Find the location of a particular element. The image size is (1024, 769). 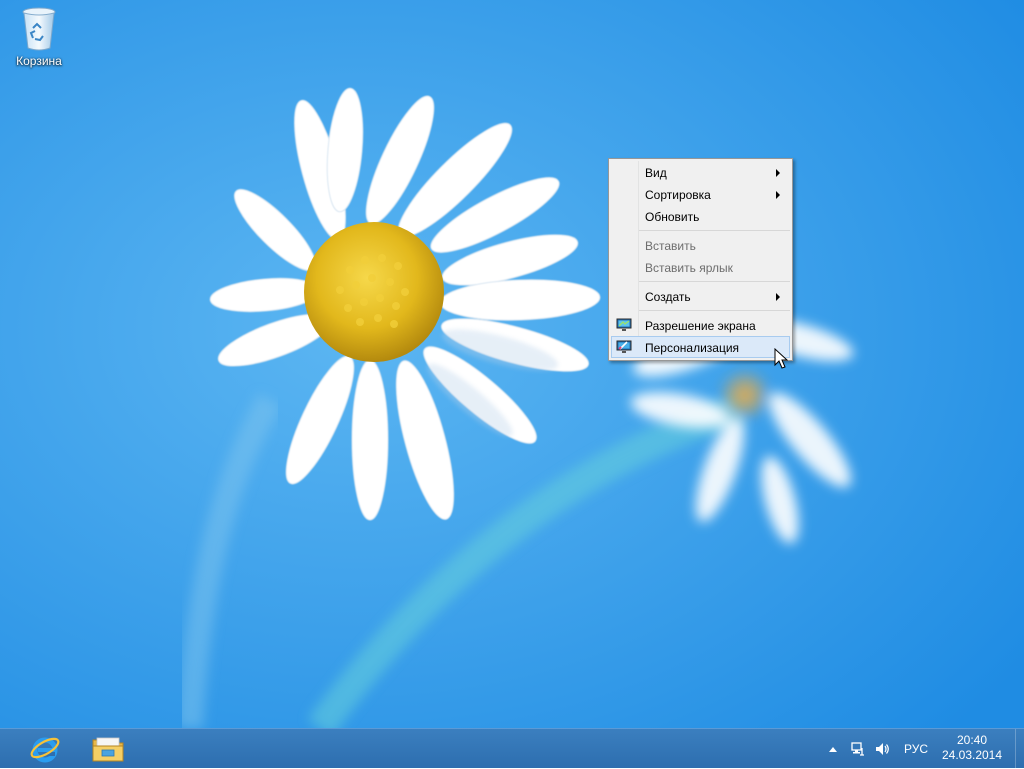

menu-item-label: Вставить ярлык is located at coordinates (689, 268).